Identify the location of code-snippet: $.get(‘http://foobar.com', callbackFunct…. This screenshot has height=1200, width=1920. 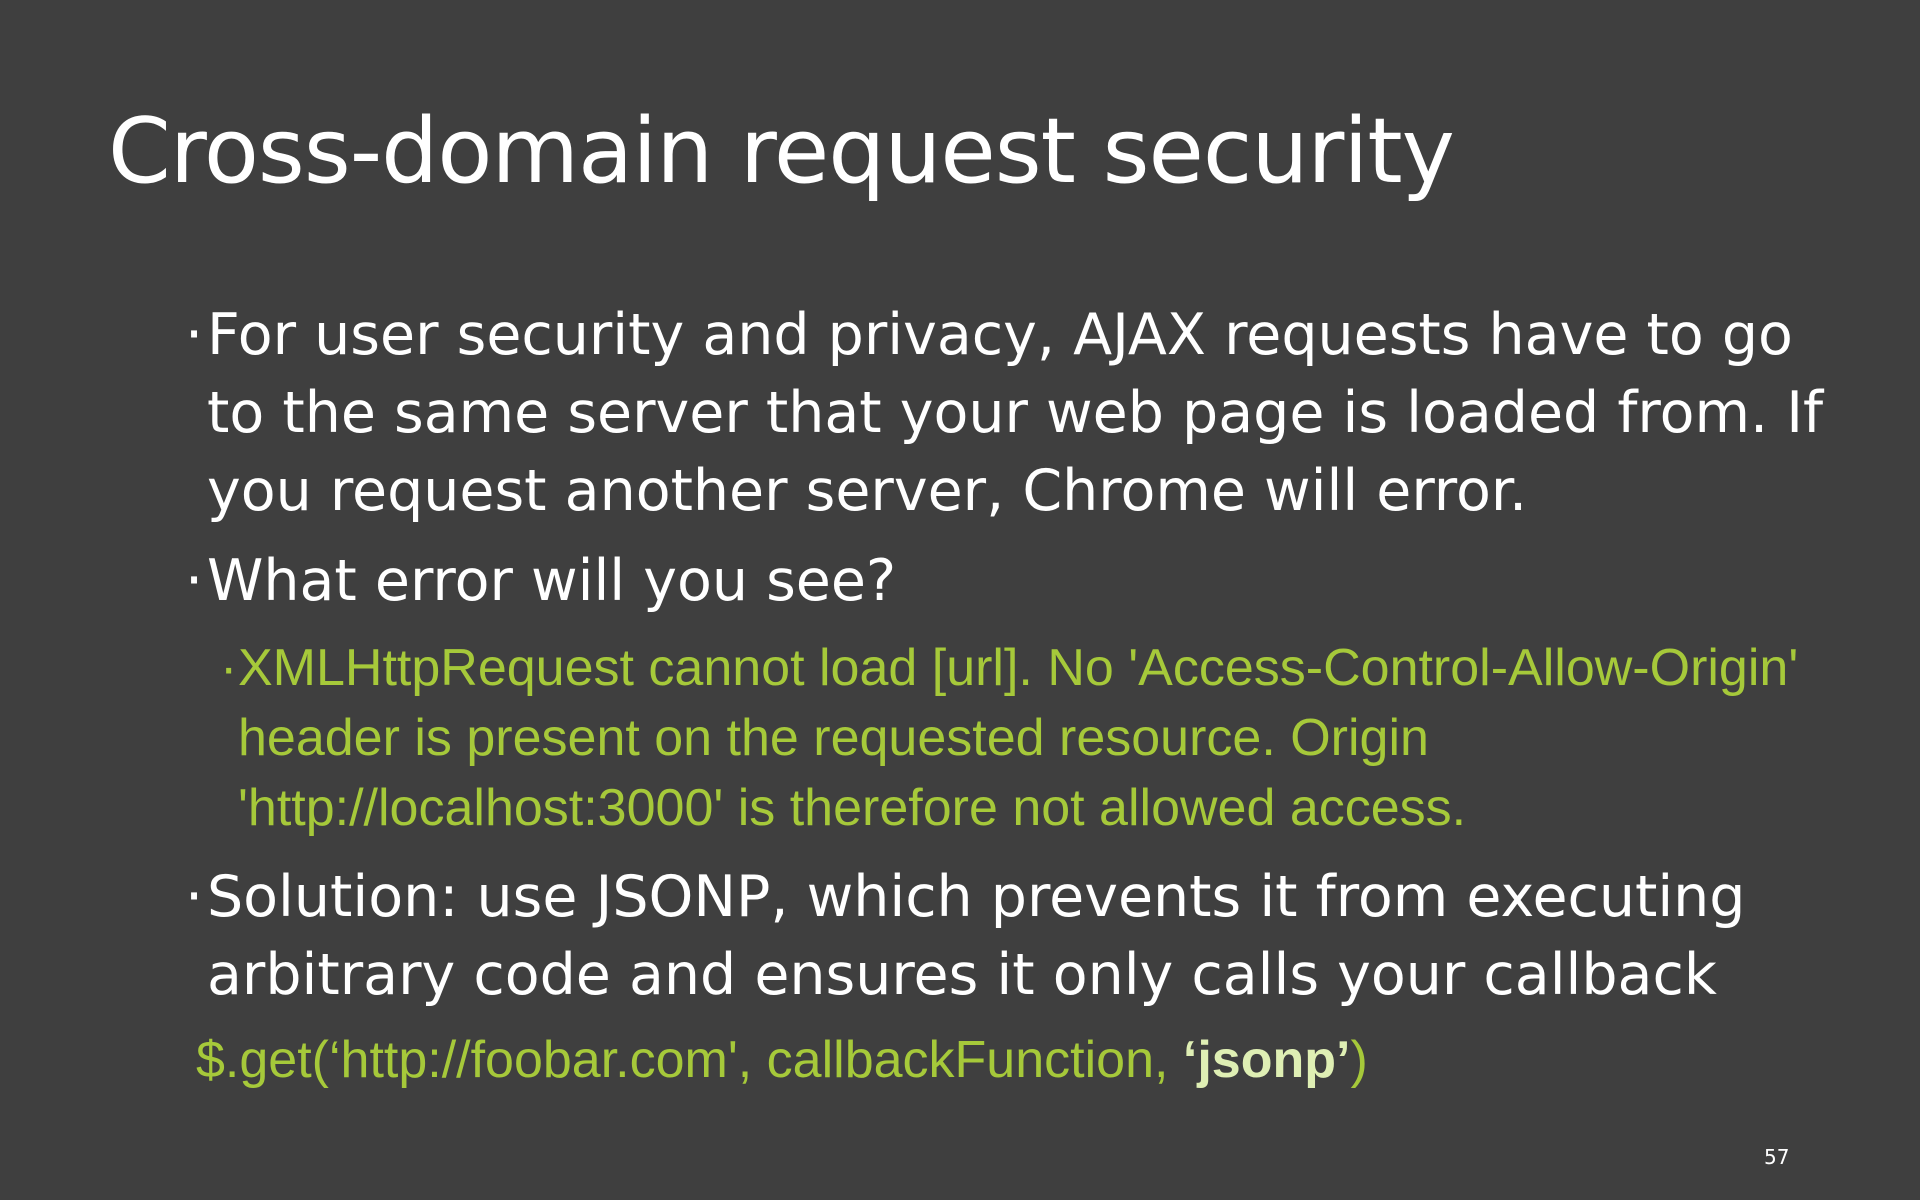
(782, 1060).